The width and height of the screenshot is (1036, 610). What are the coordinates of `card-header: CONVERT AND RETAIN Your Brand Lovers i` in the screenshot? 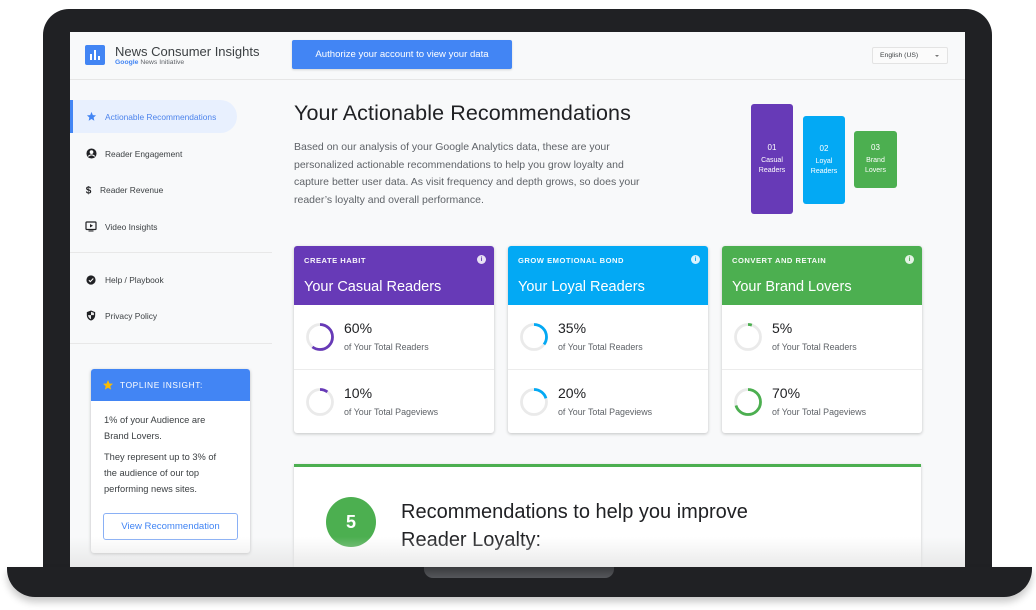 It's located at (822, 275).